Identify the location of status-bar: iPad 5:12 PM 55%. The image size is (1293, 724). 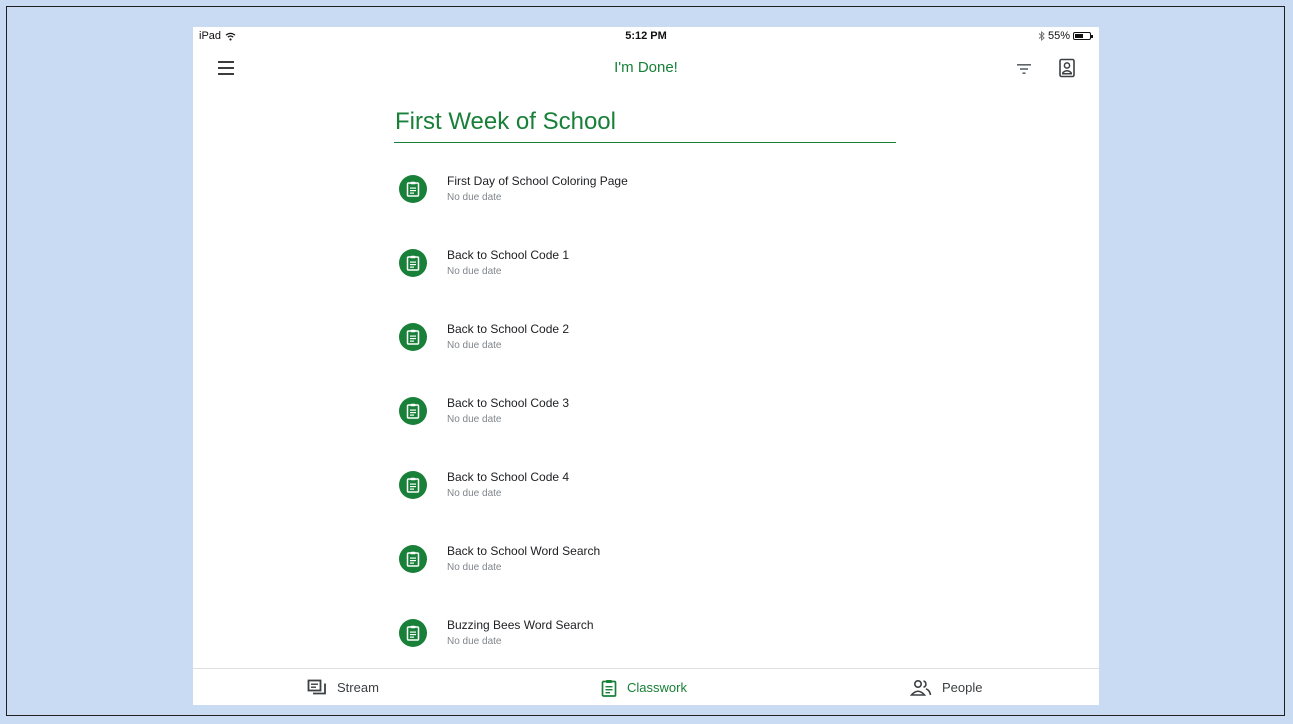
(646, 37).